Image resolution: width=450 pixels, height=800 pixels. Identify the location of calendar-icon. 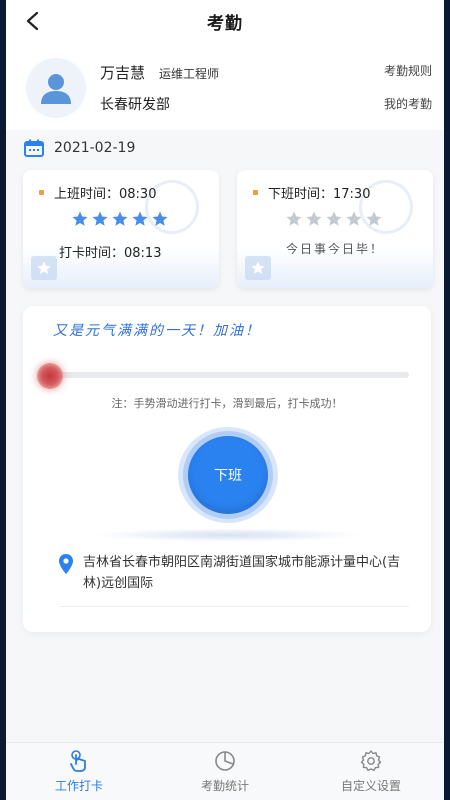
(34, 148).